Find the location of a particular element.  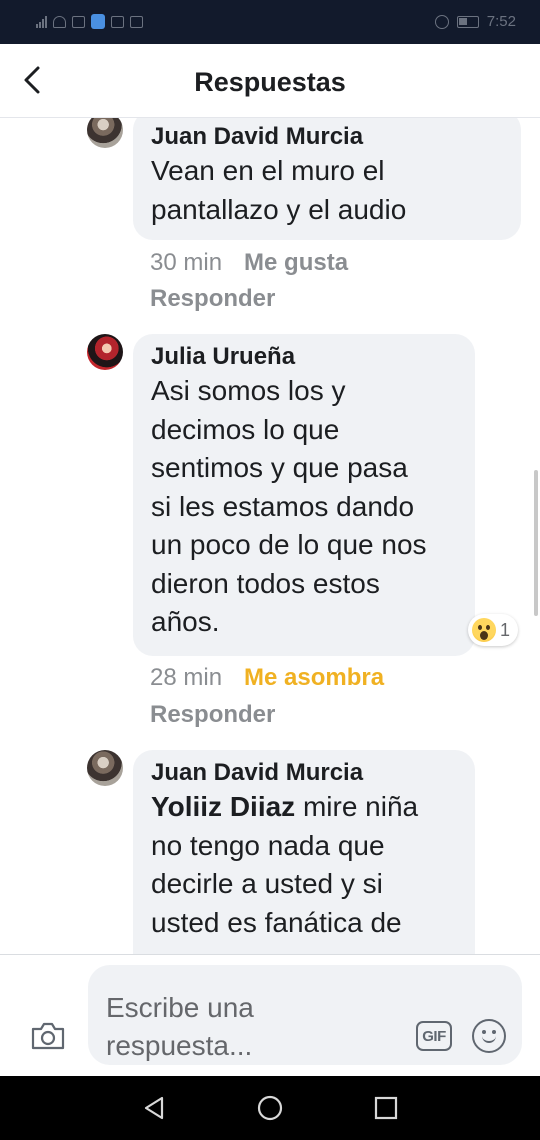

wow-emoji-icon is located at coordinates (484, 630).